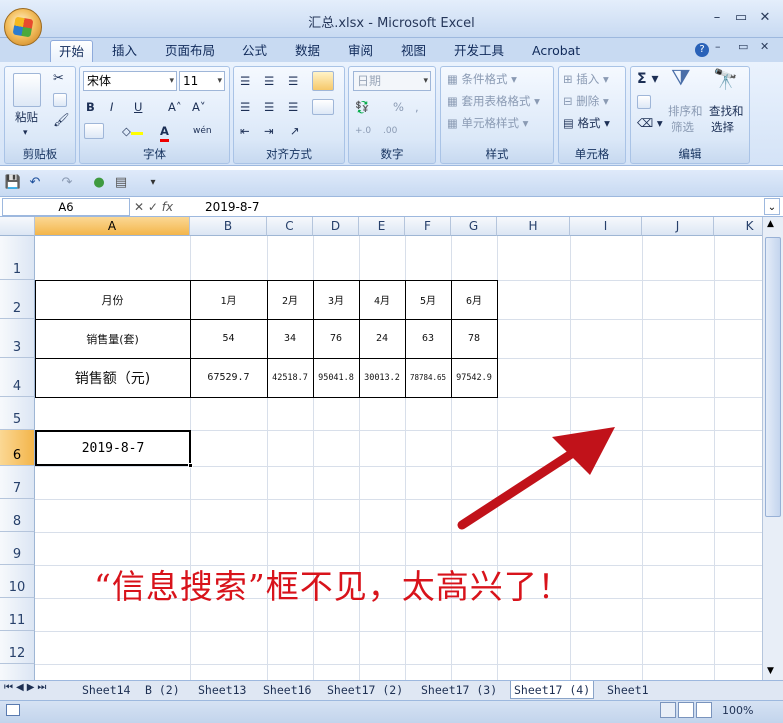 The height and width of the screenshot is (723, 783). What do you see at coordinates (382, 299) in the screenshot?
I see `cell-e2: 4月` at bounding box center [382, 299].